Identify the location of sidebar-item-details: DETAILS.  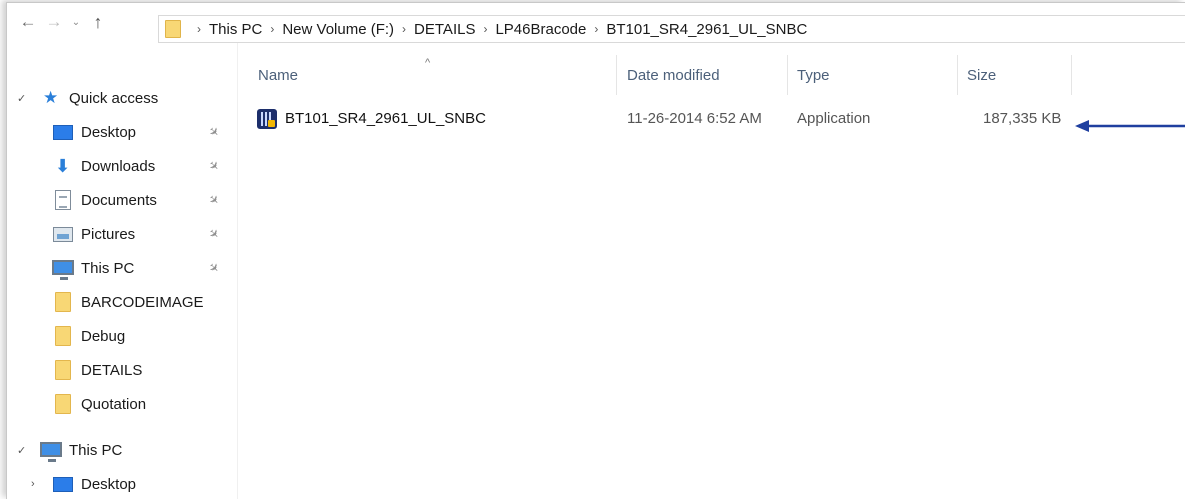
(119, 370).